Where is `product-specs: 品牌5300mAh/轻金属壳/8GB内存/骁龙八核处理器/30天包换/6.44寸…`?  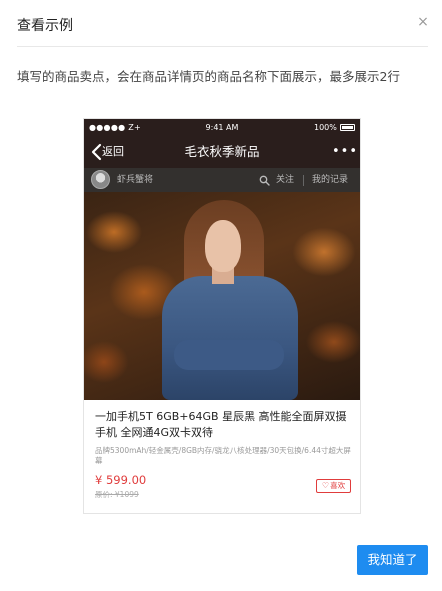
product-specs: 品牌5300mAh/轻金属壳/8GB内存/骁龙八核处理器/30天包换/6.44寸… is located at coordinates (223, 455).